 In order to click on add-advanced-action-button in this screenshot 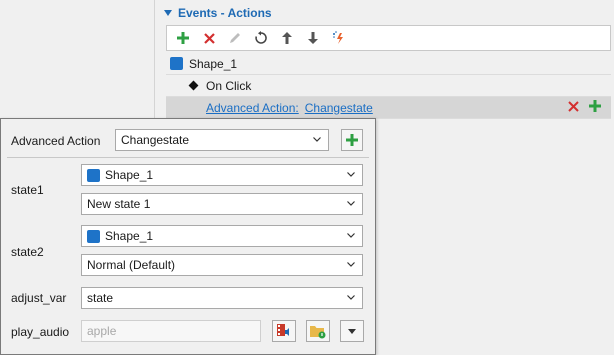, I will do `click(352, 140)`.